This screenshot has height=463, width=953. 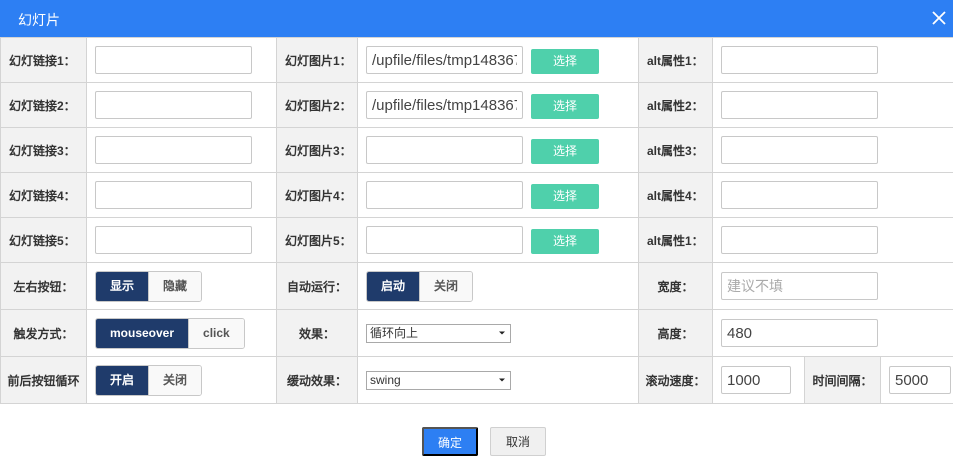 What do you see at coordinates (438, 333) in the screenshot?
I see `effect-select: 循环向上` at bounding box center [438, 333].